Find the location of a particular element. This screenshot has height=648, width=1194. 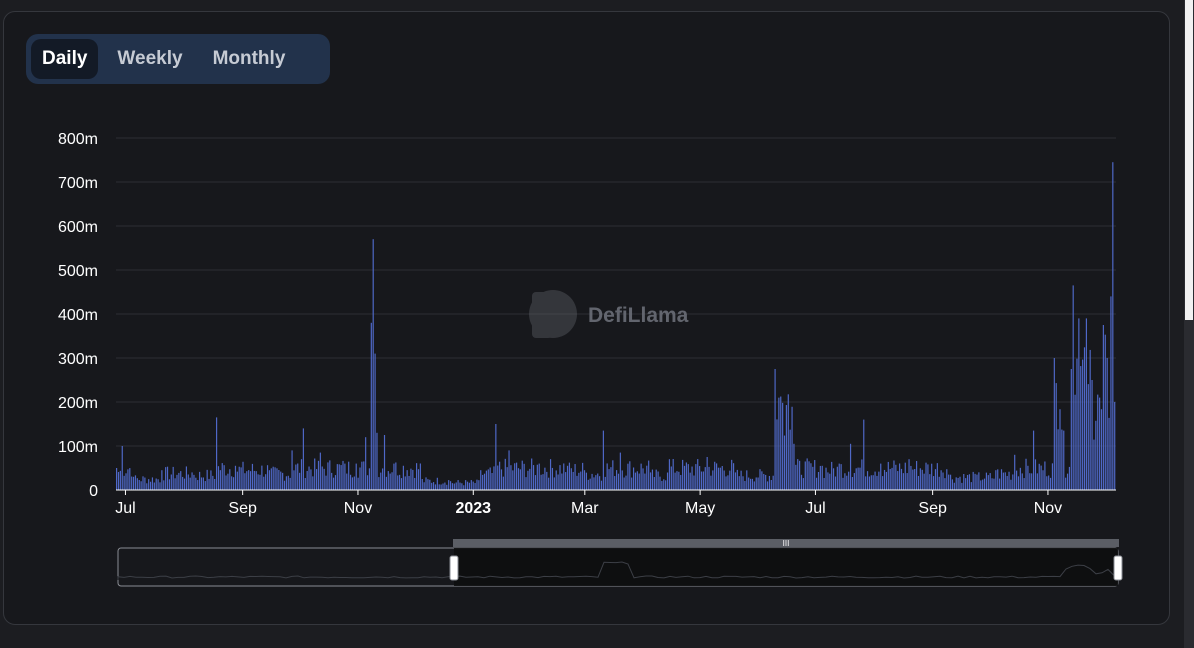

y-tick-label: 200m is located at coordinates (78, 403).